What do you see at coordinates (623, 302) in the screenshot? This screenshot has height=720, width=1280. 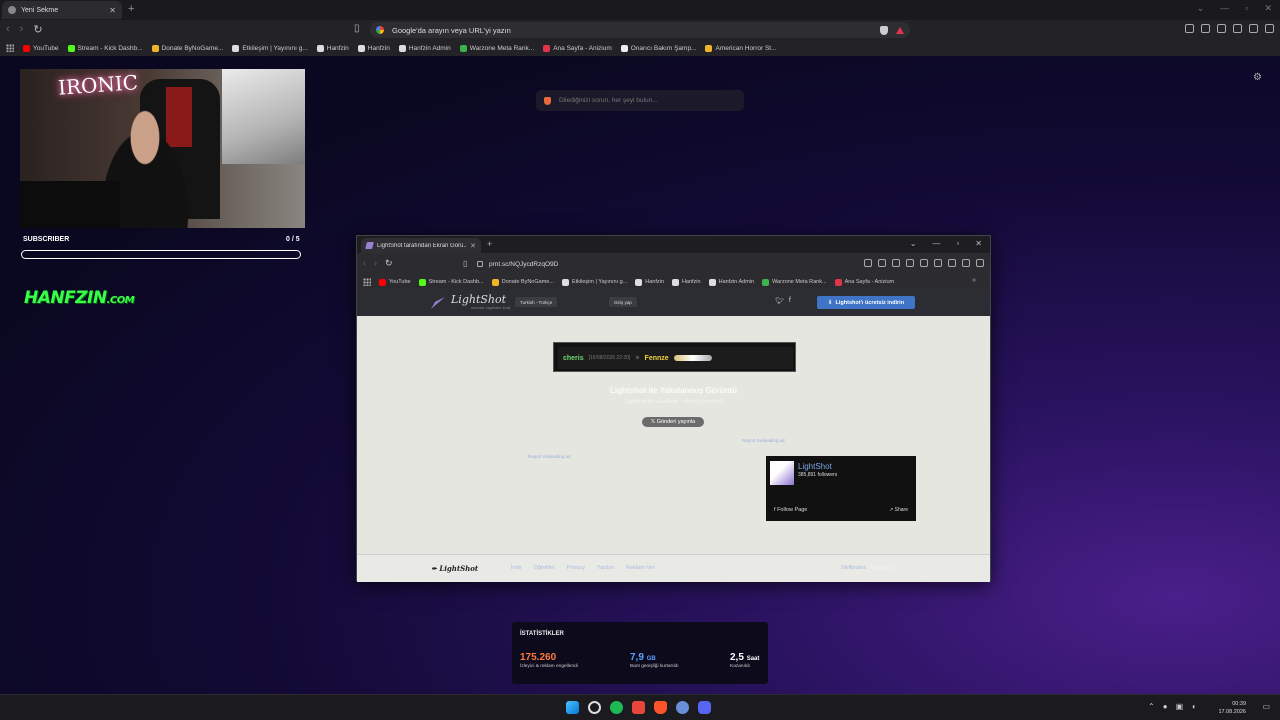 I see `login-button: Giriş yap` at bounding box center [623, 302].